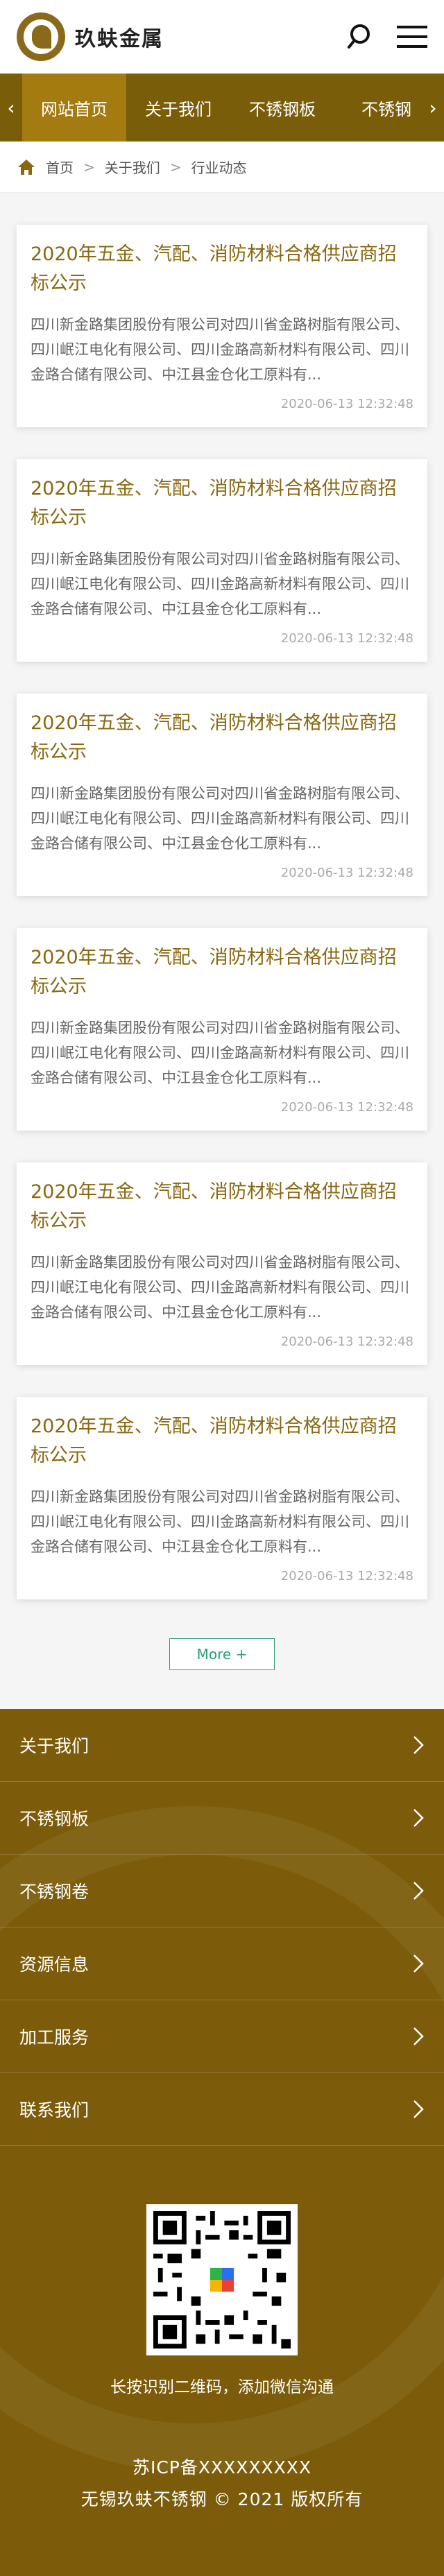 The width and height of the screenshot is (444, 2576). What do you see at coordinates (178, 107) in the screenshot?
I see `nav-item-about: 关于我们` at bounding box center [178, 107].